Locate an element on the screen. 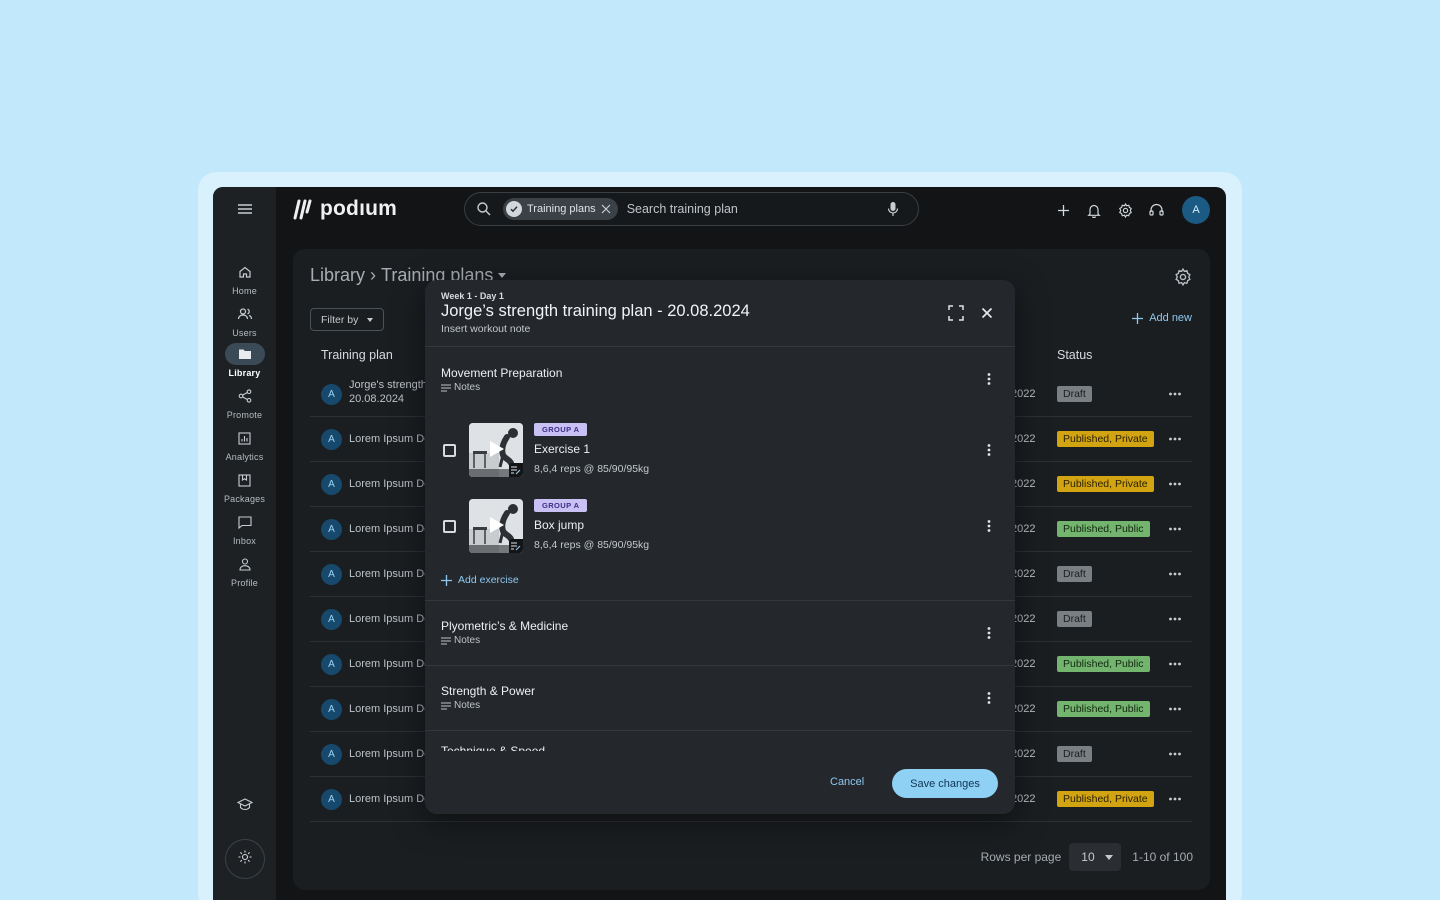 The width and height of the screenshot is (1440, 900). modal-eyebrow: Week 1 - Day 1 is located at coordinates (472, 296).